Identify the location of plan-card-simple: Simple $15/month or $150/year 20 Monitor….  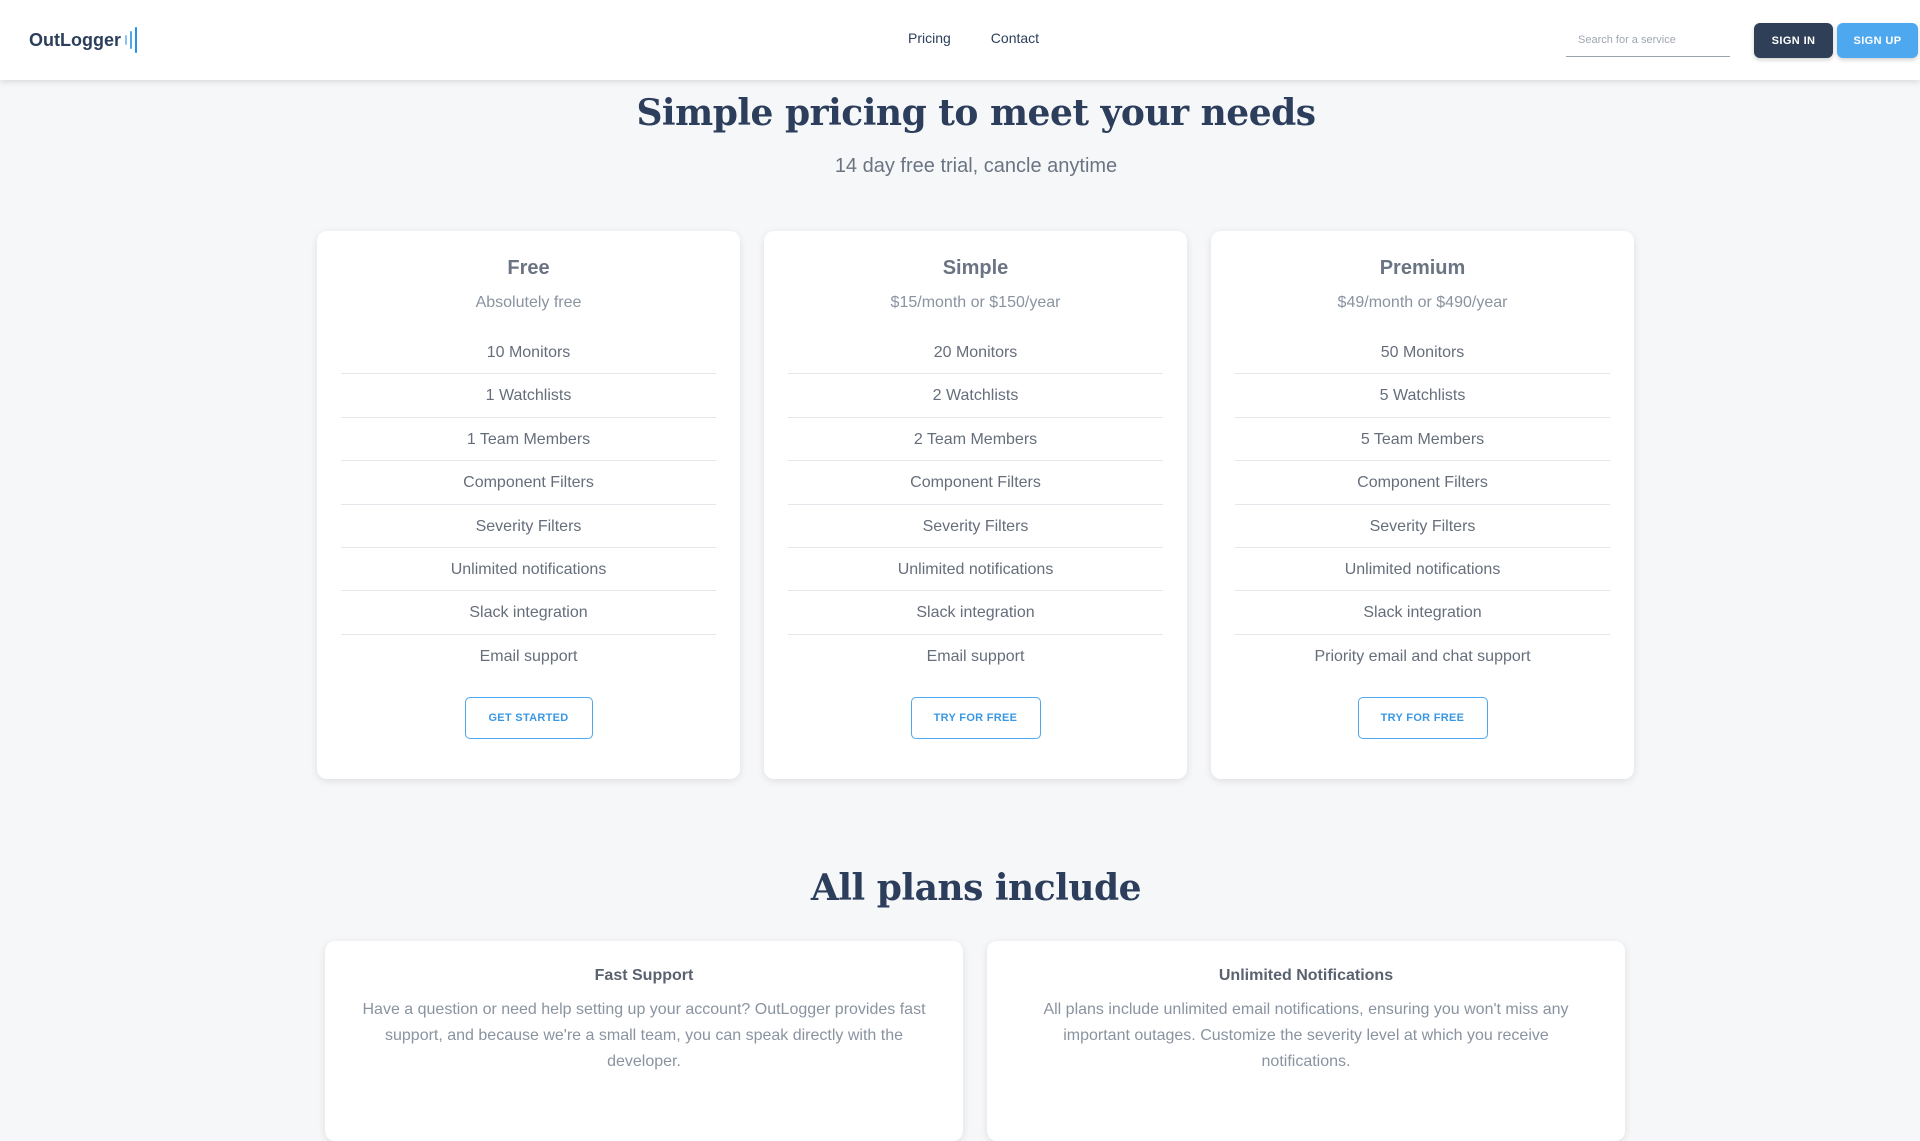
(975, 505).